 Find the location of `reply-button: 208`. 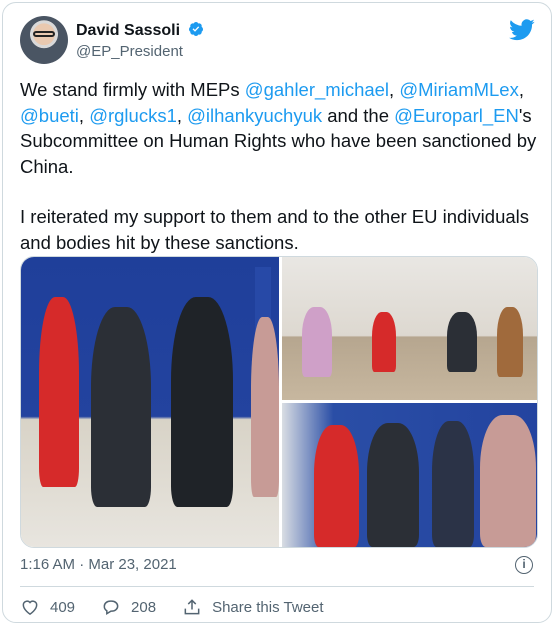

reply-button: 208 is located at coordinates (128, 607).